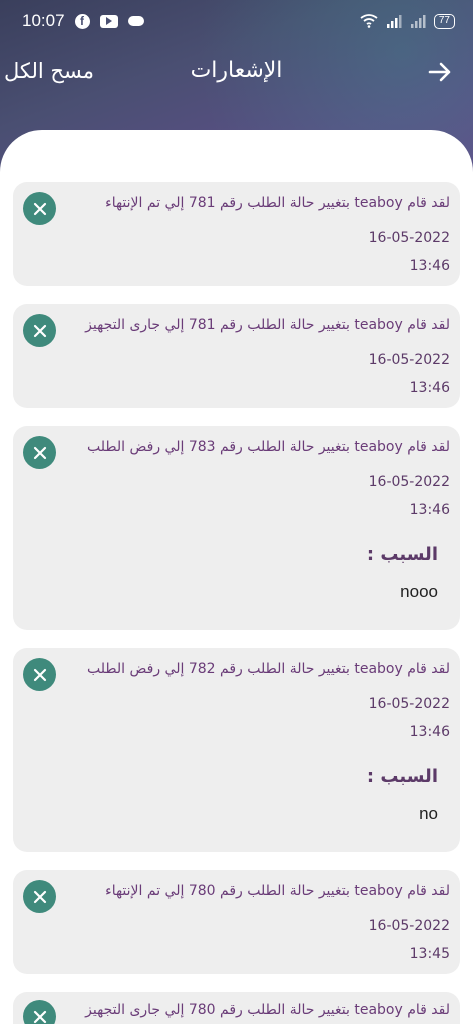 Image resolution: width=473 pixels, height=1024 pixels. I want to click on reason-value: no, so click(428, 813).